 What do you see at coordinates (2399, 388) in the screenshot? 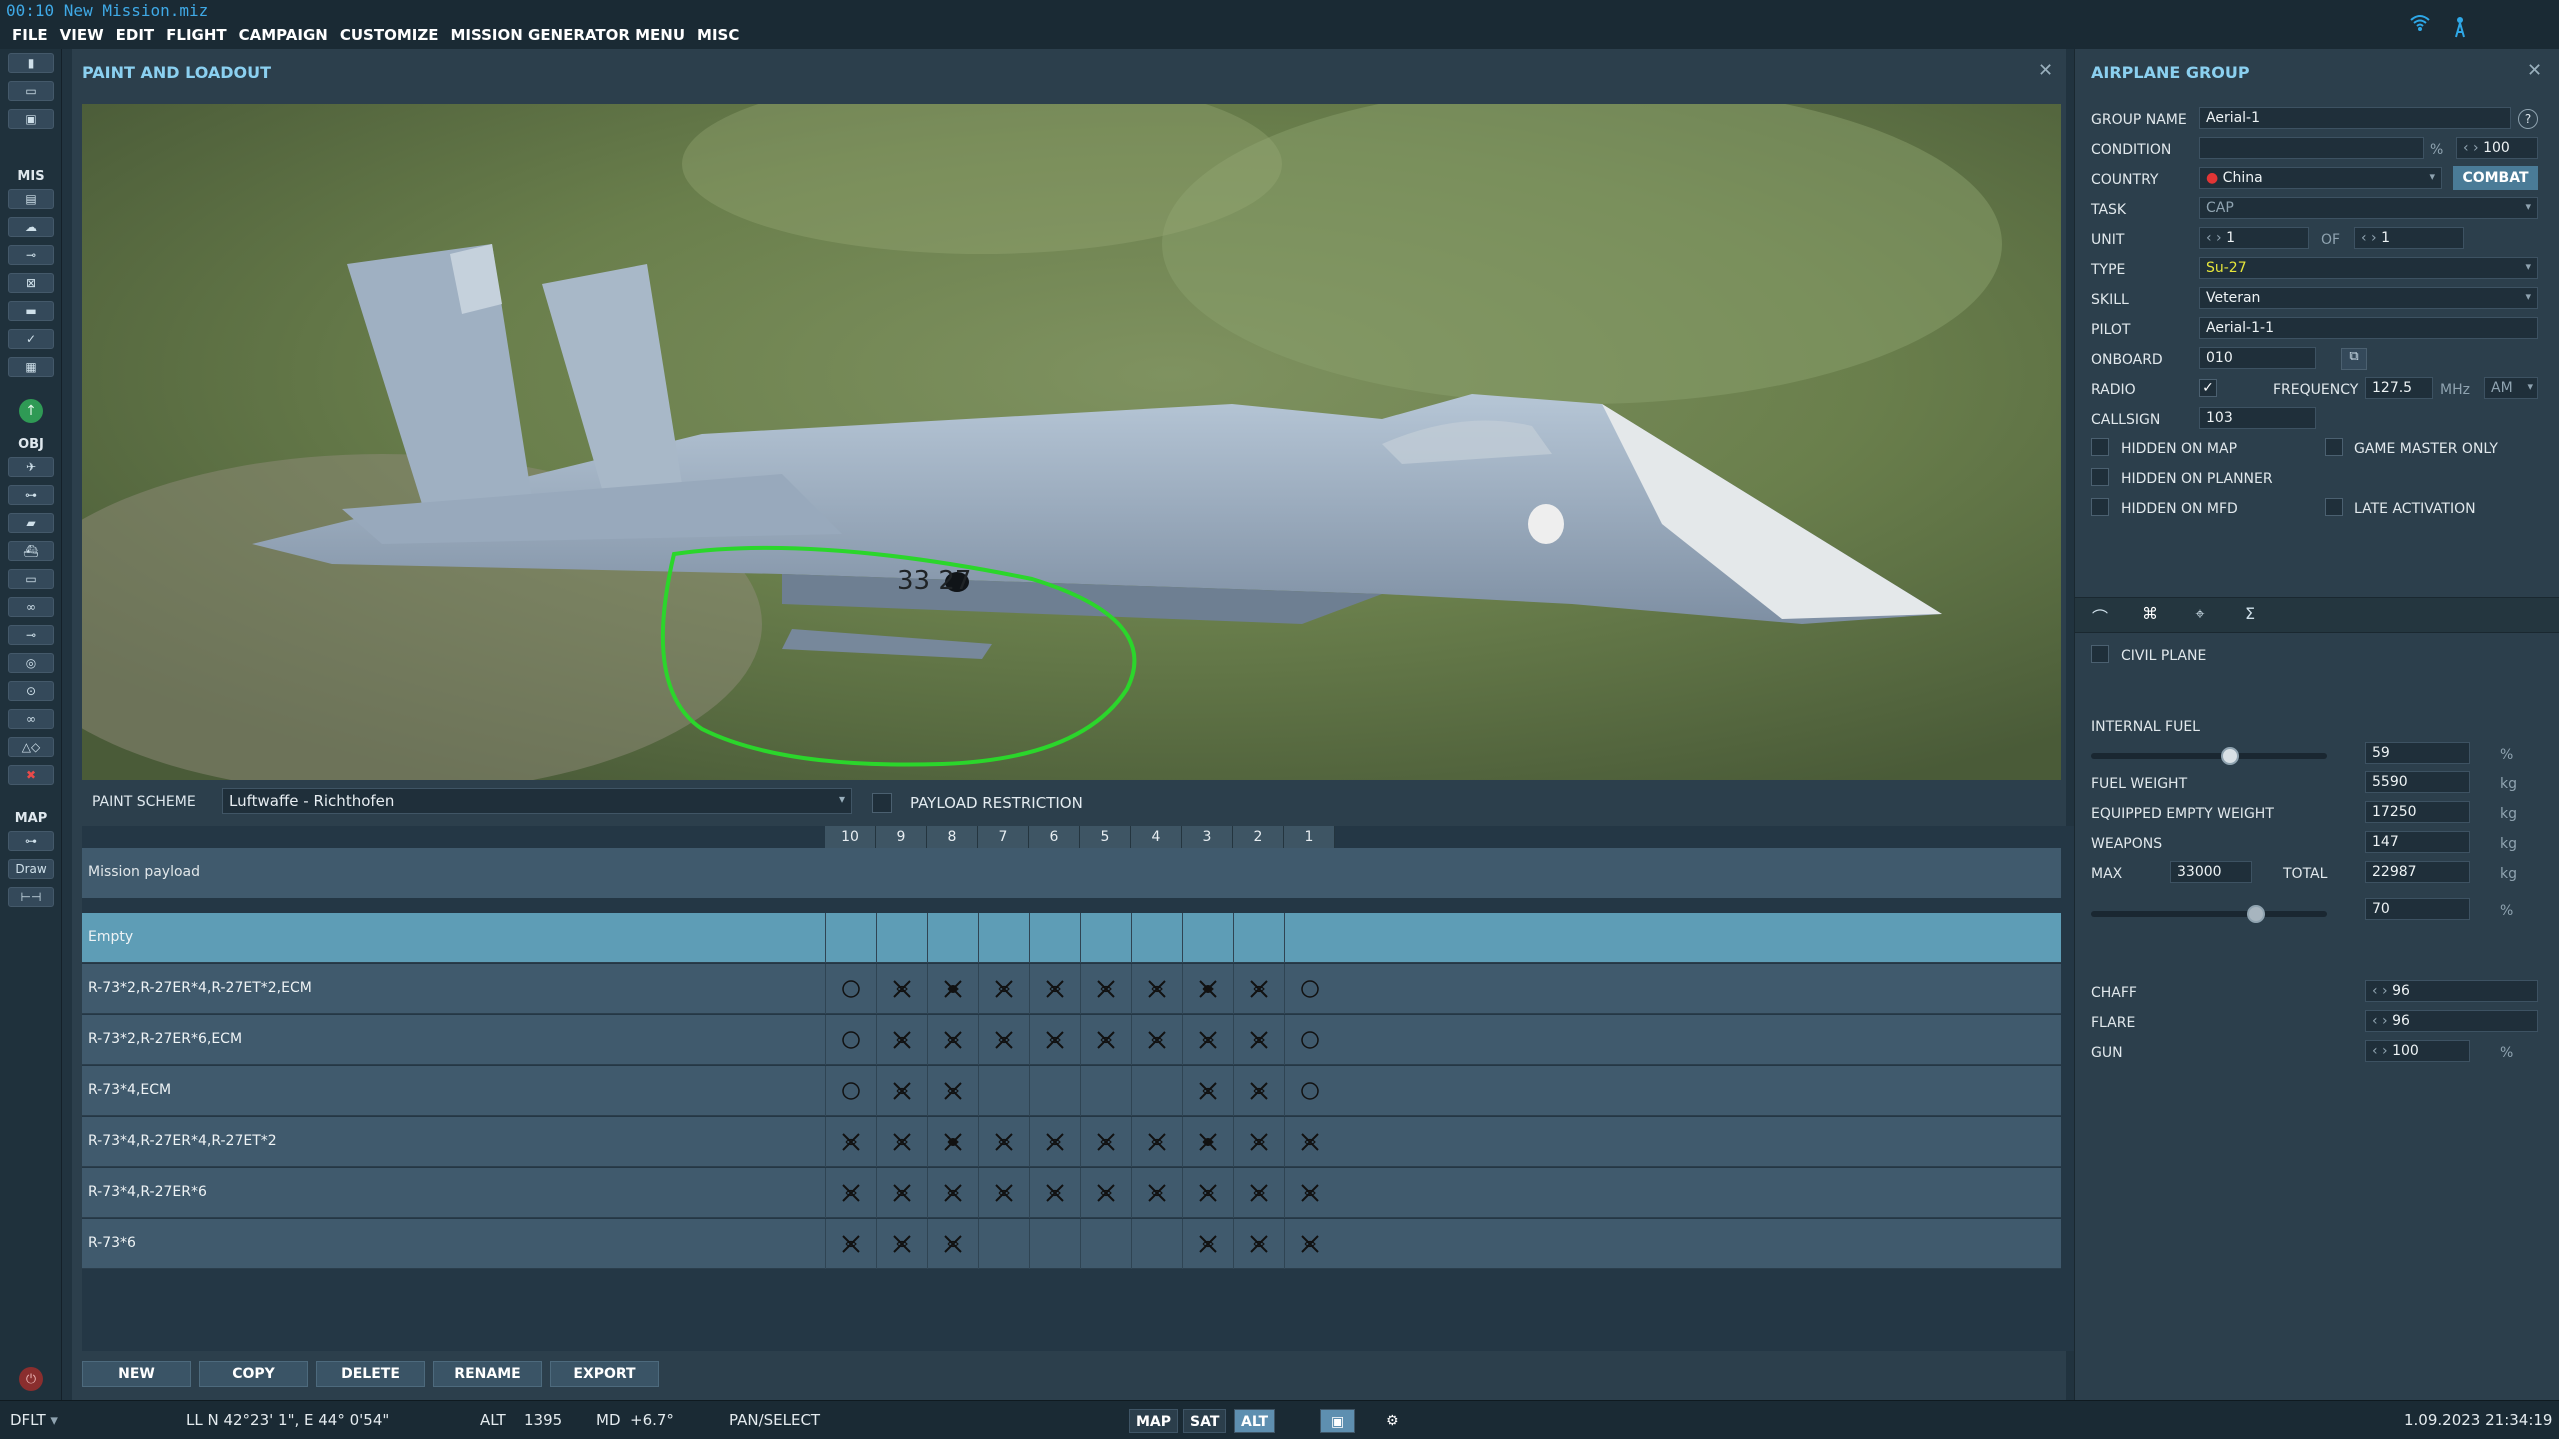
I see `frequency-field: 127.5` at bounding box center [2399, 388].